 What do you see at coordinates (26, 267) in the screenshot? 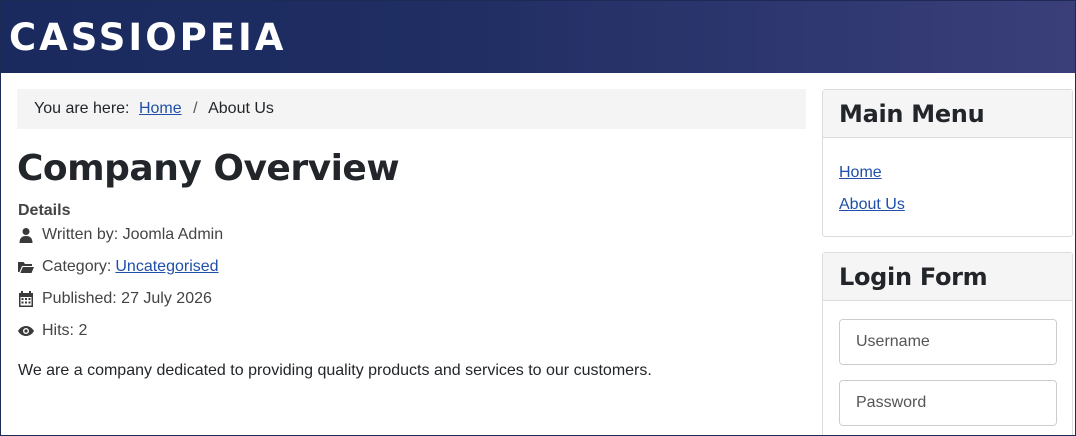
I see `folder-open-icon` at bounding box center [26, 267].